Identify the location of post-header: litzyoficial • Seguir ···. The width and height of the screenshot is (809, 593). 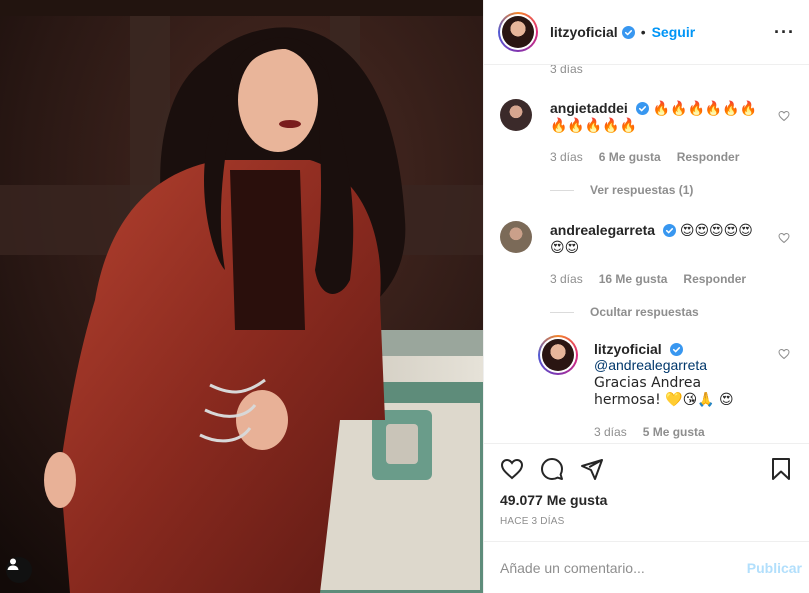
(646, 32).